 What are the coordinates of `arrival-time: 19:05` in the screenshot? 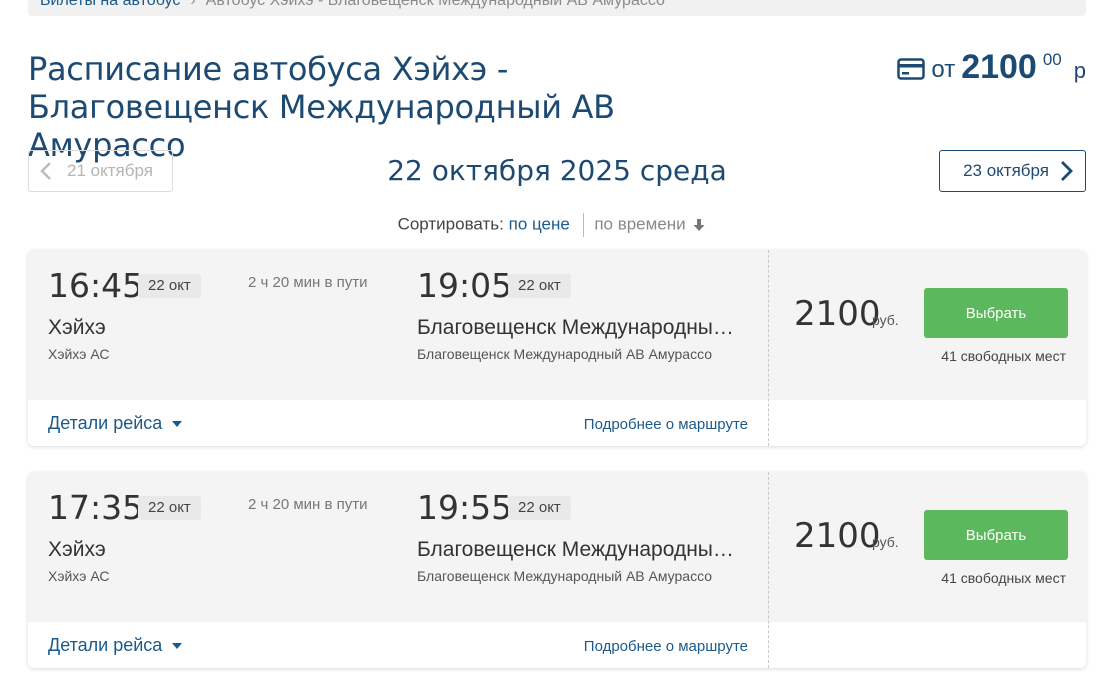 It's located at (465, 285).